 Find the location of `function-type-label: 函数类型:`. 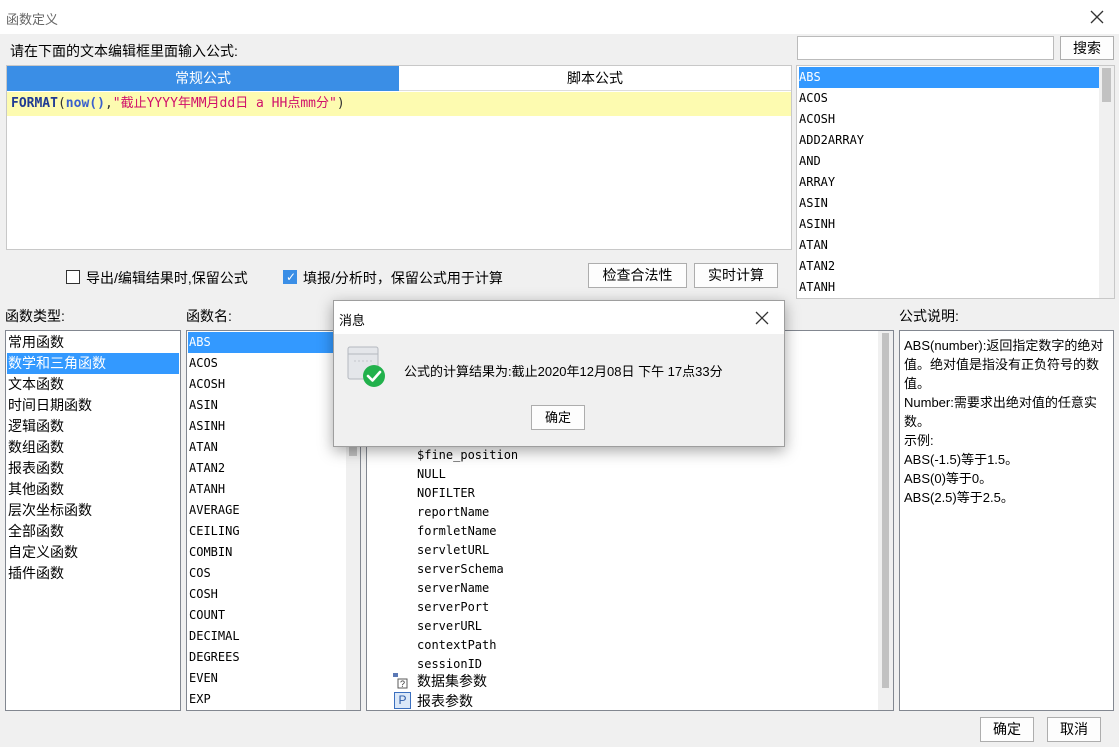

function-type-label: 函数类型: is located at coordinates (35, 316).